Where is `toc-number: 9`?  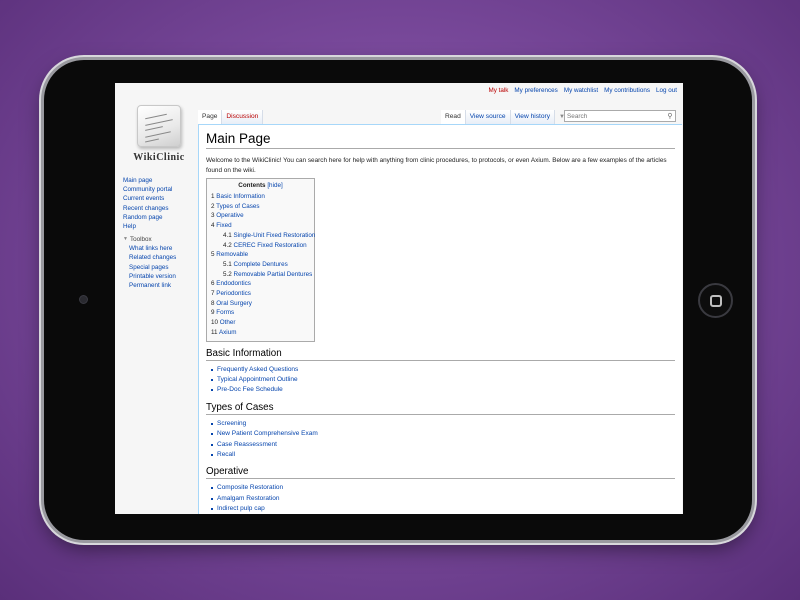 toc-number: 9 is located at coordinates (213, 313).